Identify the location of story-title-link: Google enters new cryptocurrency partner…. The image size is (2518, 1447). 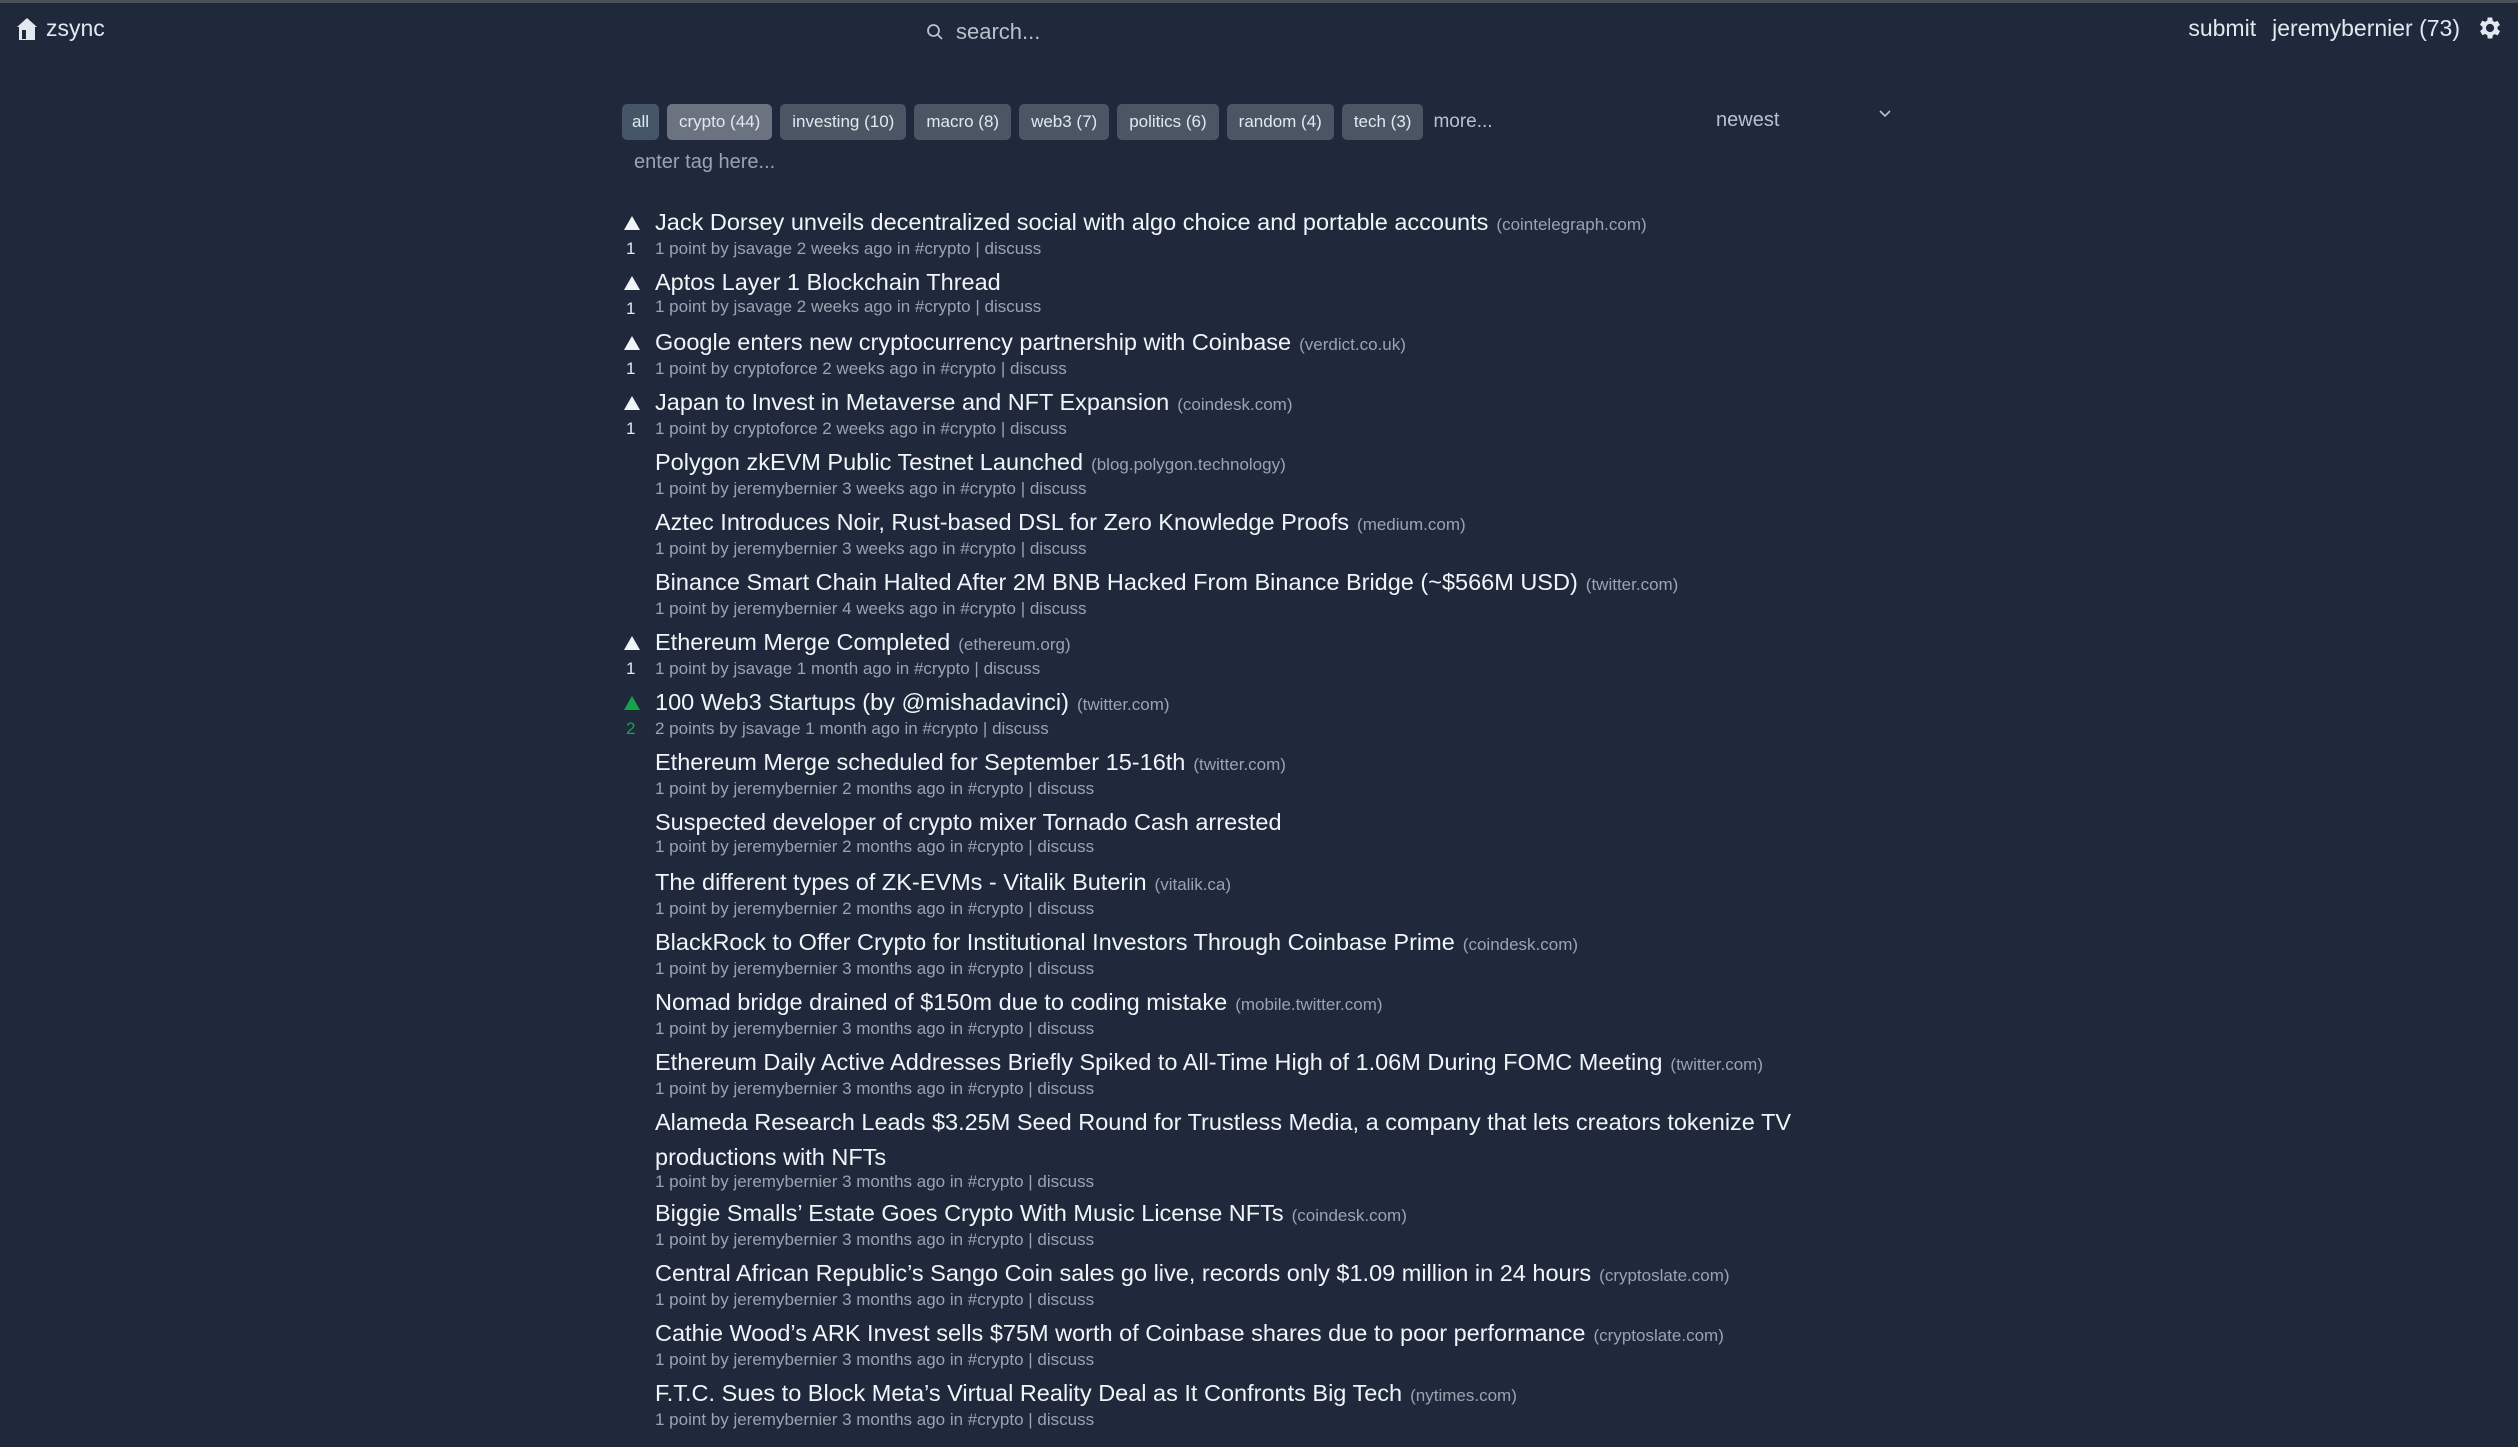
(973, 342).